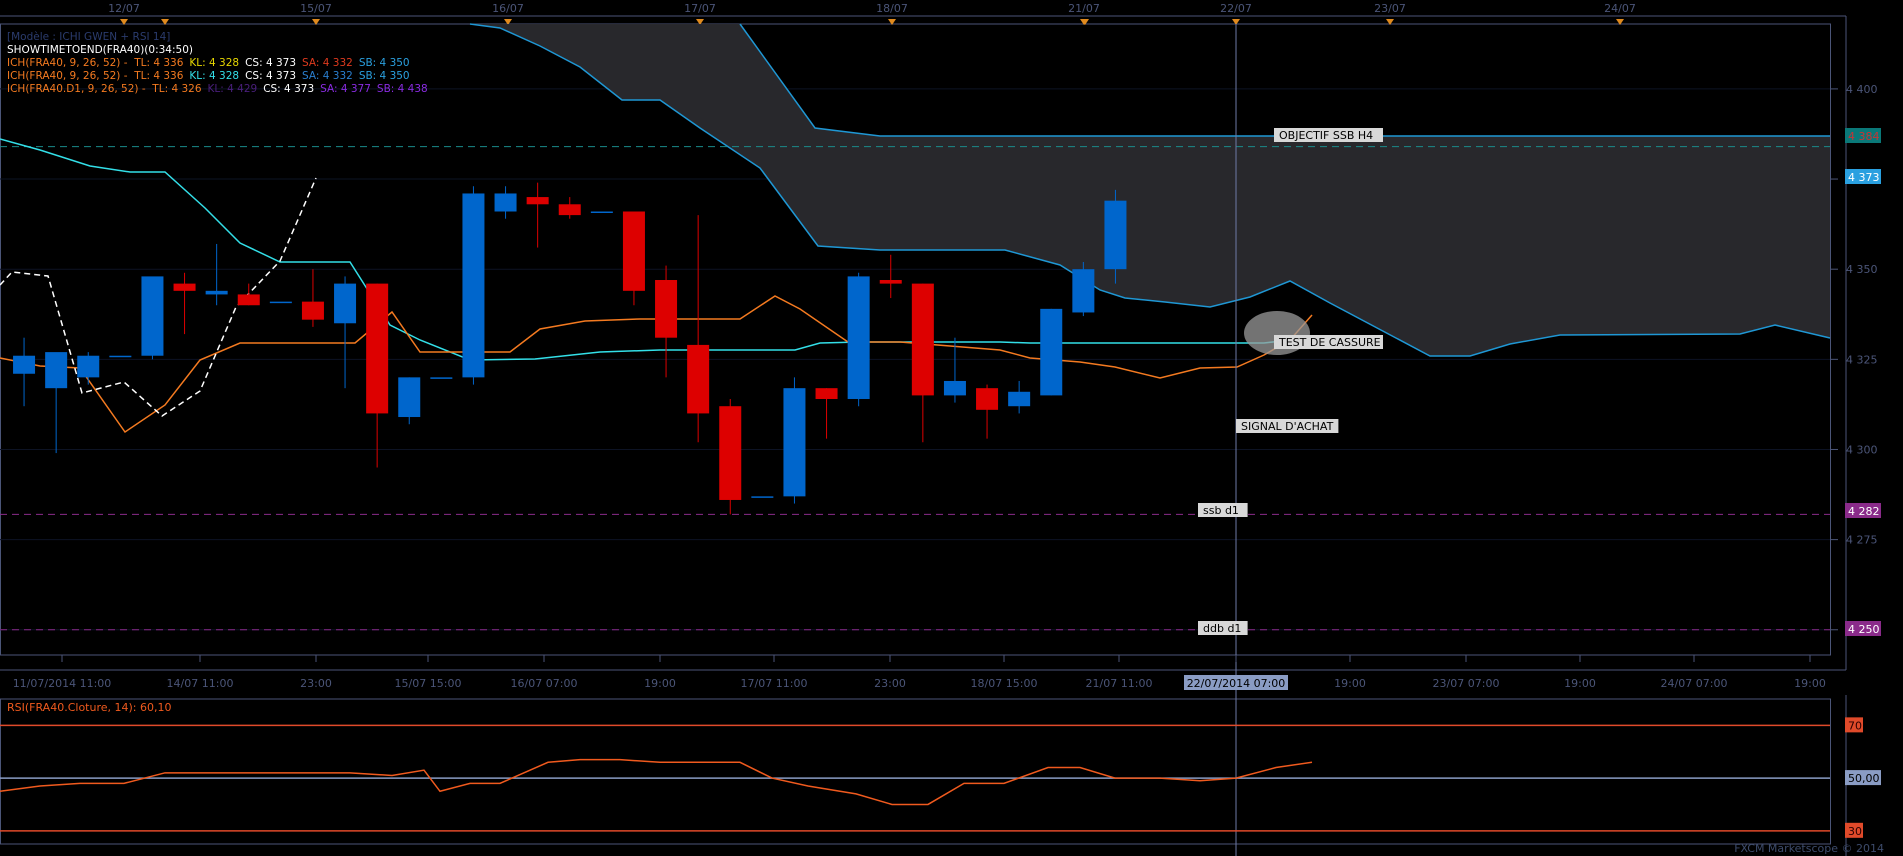 This screenshot has height=856, width=1903. Describe the element at coordinates (1236, 8) in the screenshot. I see `top-date-label: 22/07` at that location.